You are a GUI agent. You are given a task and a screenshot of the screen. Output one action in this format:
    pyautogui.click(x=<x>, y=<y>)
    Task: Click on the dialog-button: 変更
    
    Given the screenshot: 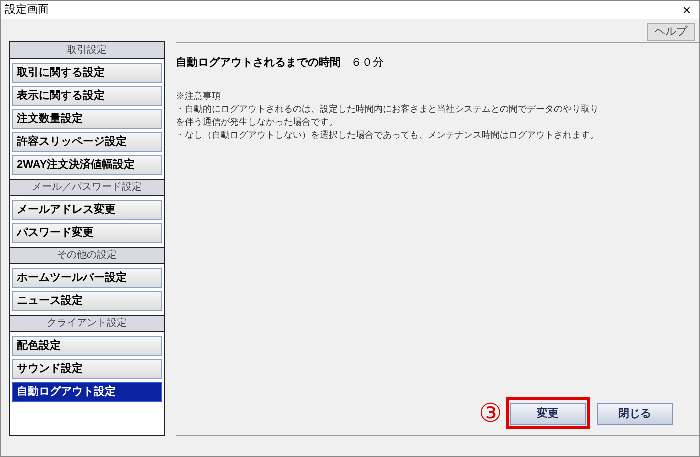 What is the action you would take?
    pyautogui.click(x=548, y=414)
    